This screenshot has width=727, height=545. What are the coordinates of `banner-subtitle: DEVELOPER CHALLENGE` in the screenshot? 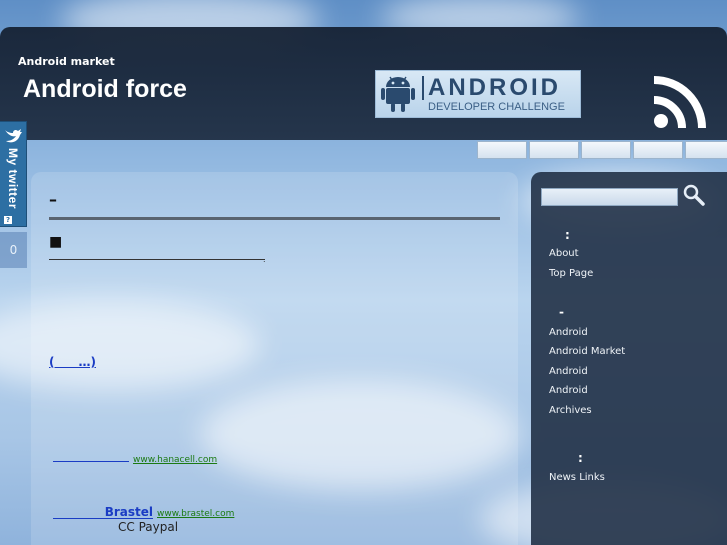 It's located at (496, 106).